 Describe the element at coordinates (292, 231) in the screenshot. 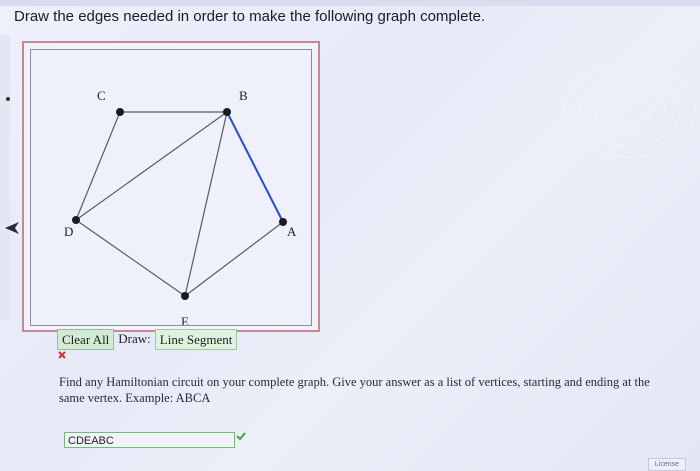

I see `vertex-label-a: A` at that location.